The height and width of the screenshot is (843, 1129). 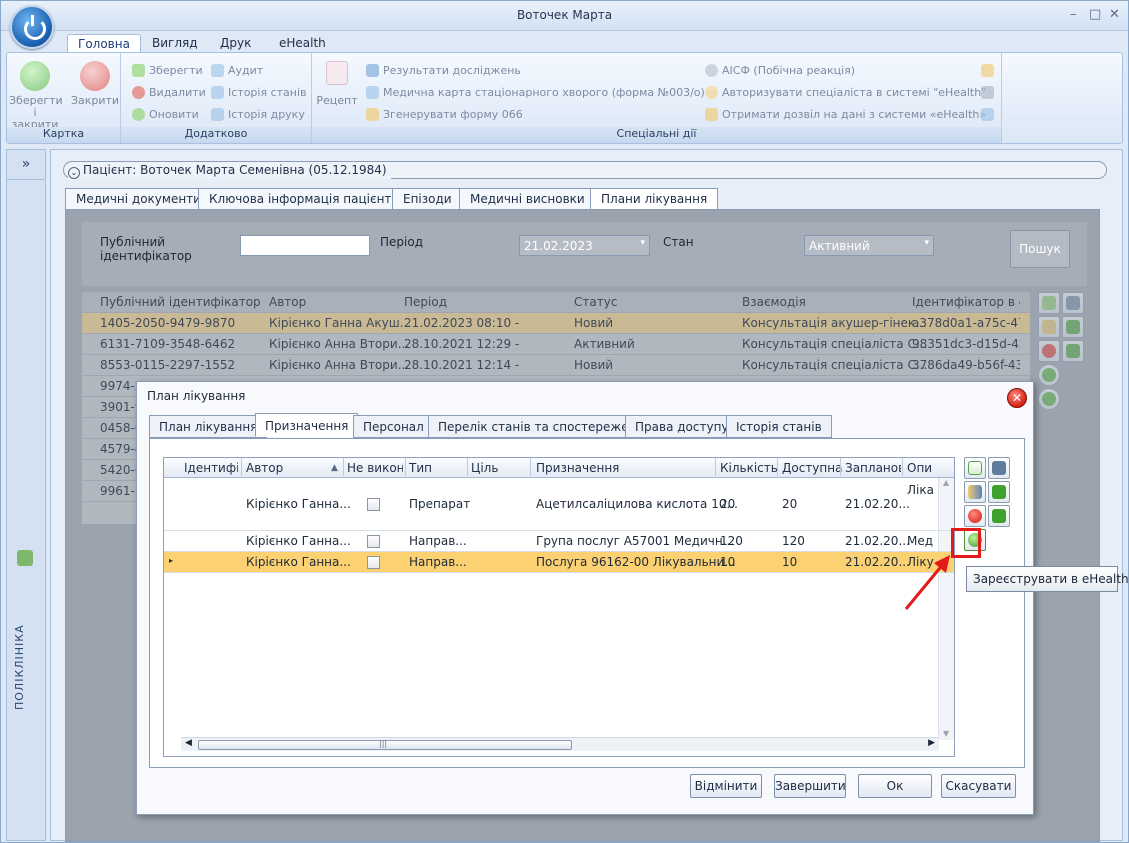 What do you see at coordinates (36, 95) in the screenshot?
I see `save-close-button: Зберегти і закрити` at bounding box center [36, 95].